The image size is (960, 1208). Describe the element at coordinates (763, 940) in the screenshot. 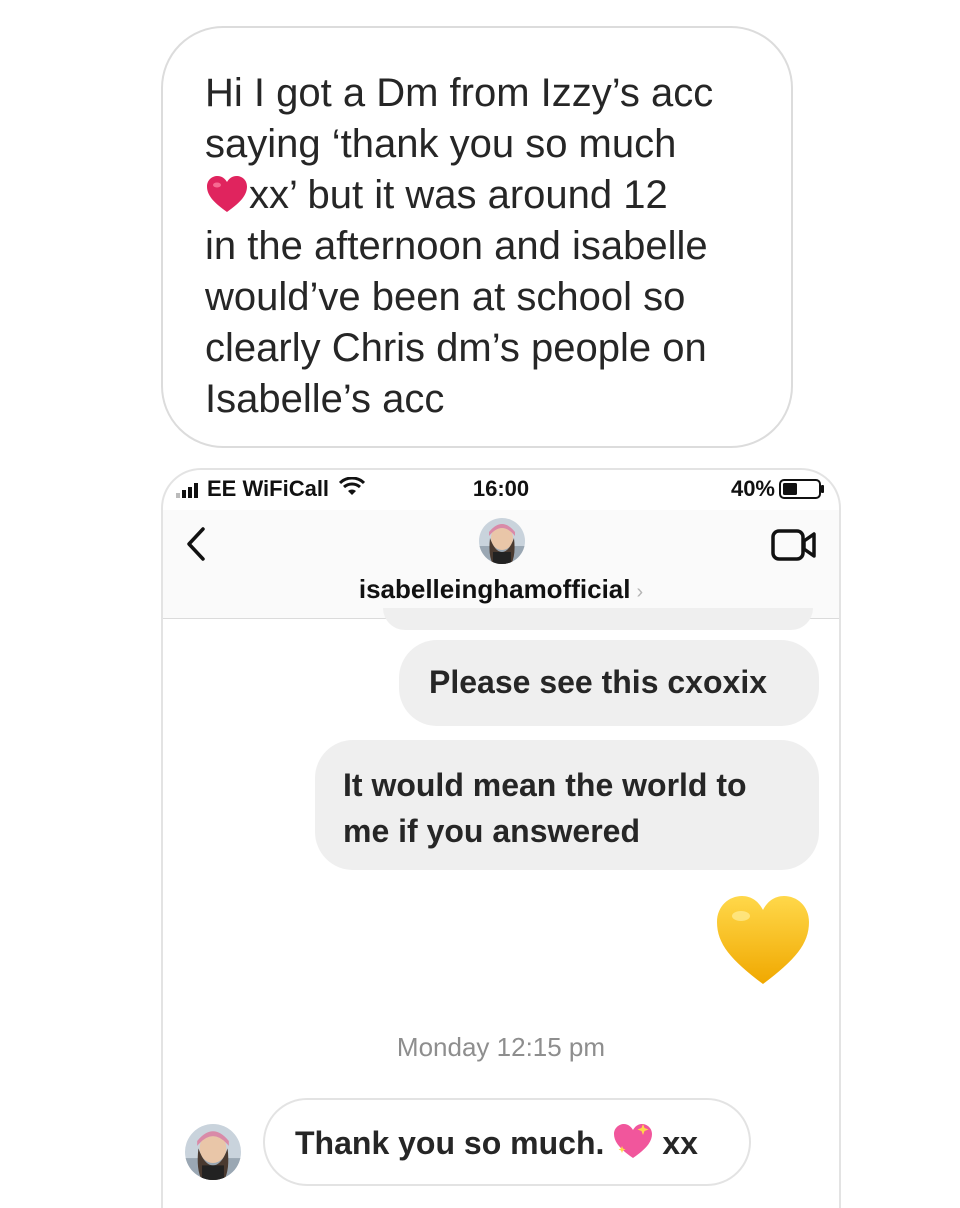

I see `yellow-heart-icon` at that location.